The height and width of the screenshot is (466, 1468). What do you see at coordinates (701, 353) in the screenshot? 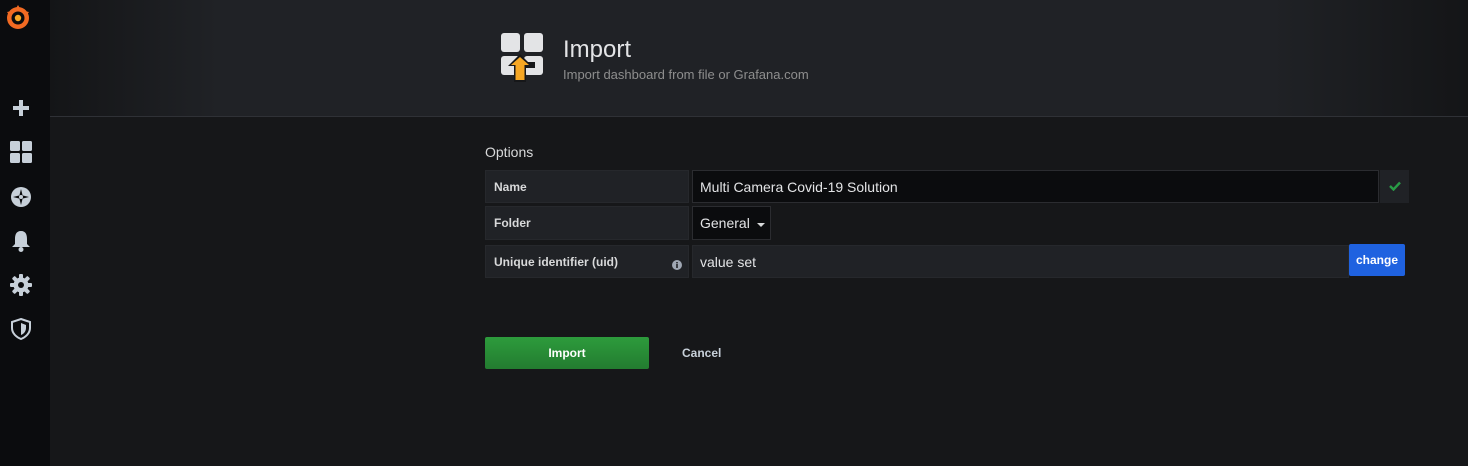
I see `cancel-button: Cancel` at bounding box center [701, 353].